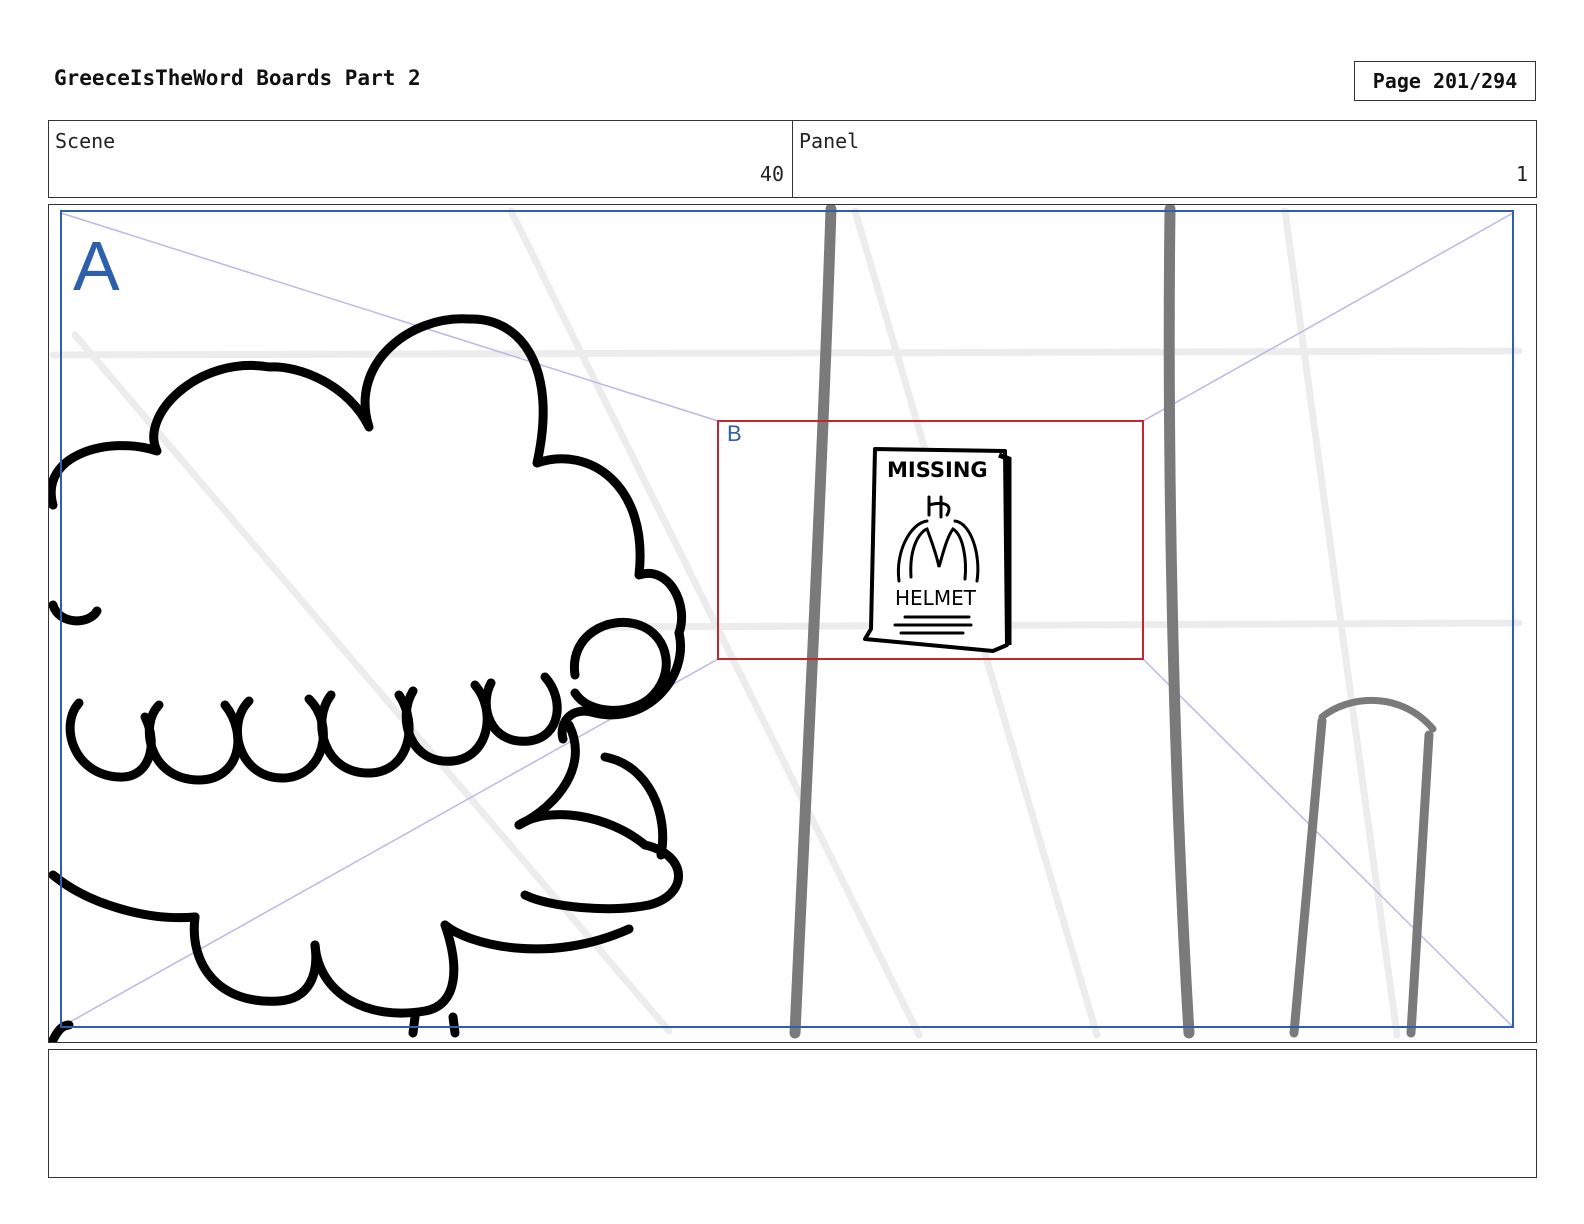 This screenshot has width=1584, height=1224. What do you see at coordinates (734, 433) in the screenshot?
I see `frame-b-label: B` at bounding box center [734, 433].